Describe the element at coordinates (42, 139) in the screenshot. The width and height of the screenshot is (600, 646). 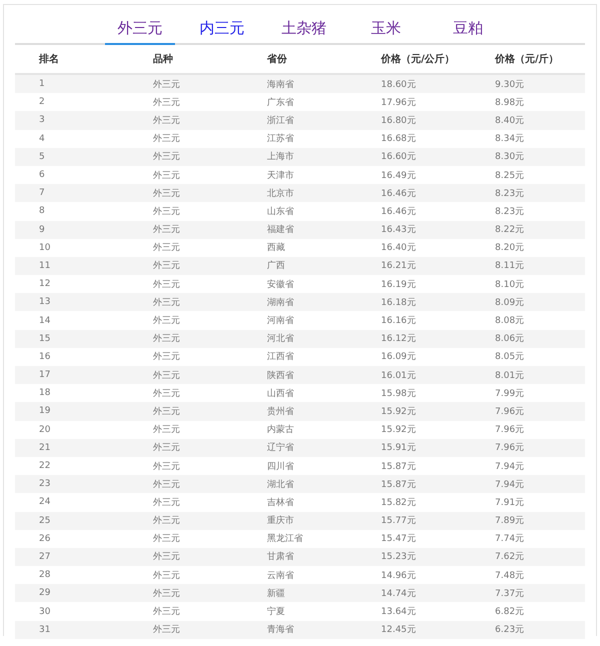
I see `table-cell: 4` at that location.